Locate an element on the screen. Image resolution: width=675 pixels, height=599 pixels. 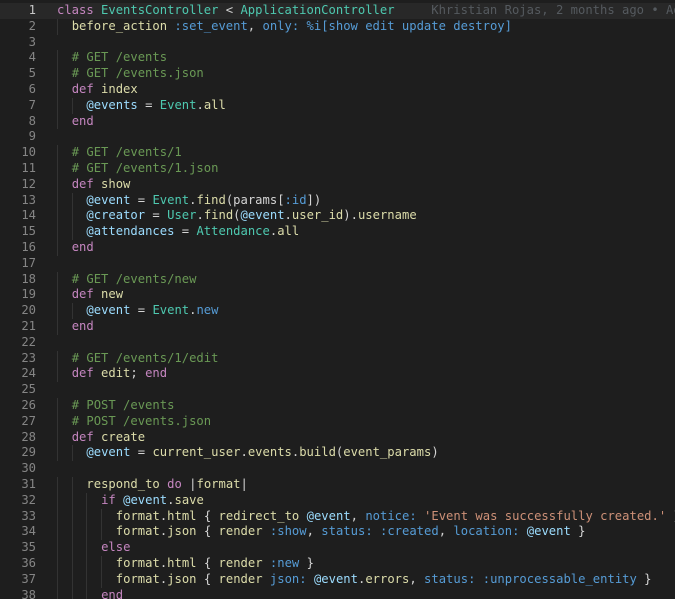
code-line: 17 is located at coordinates (337, 264).